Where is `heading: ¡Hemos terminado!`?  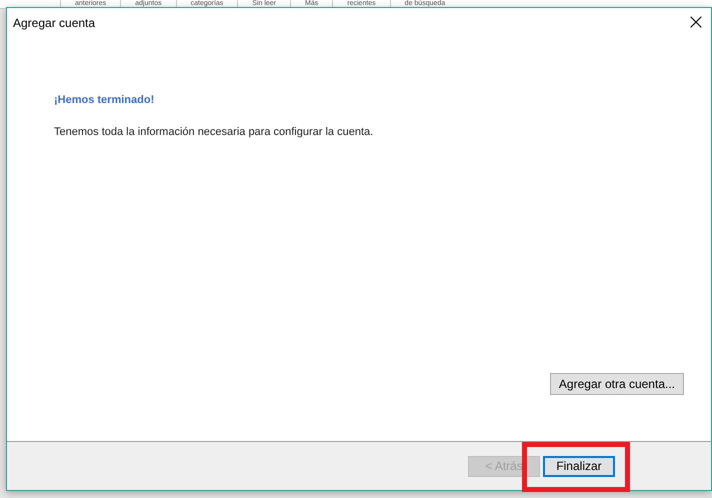
heading: ¡Hemos terminado! is located at coordinates (105, 100).